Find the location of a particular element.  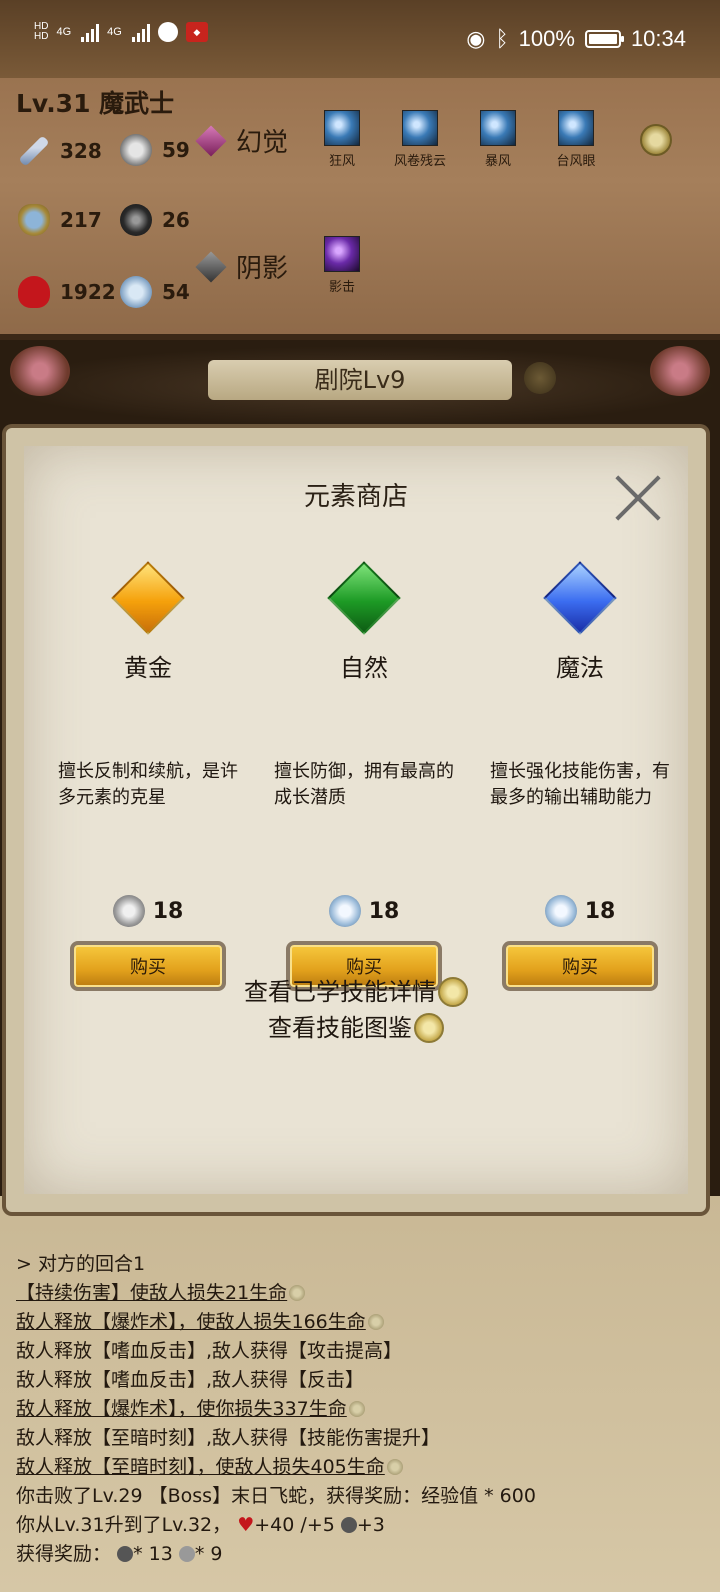

defense-value: 217 is located at coordinates (81, 220).